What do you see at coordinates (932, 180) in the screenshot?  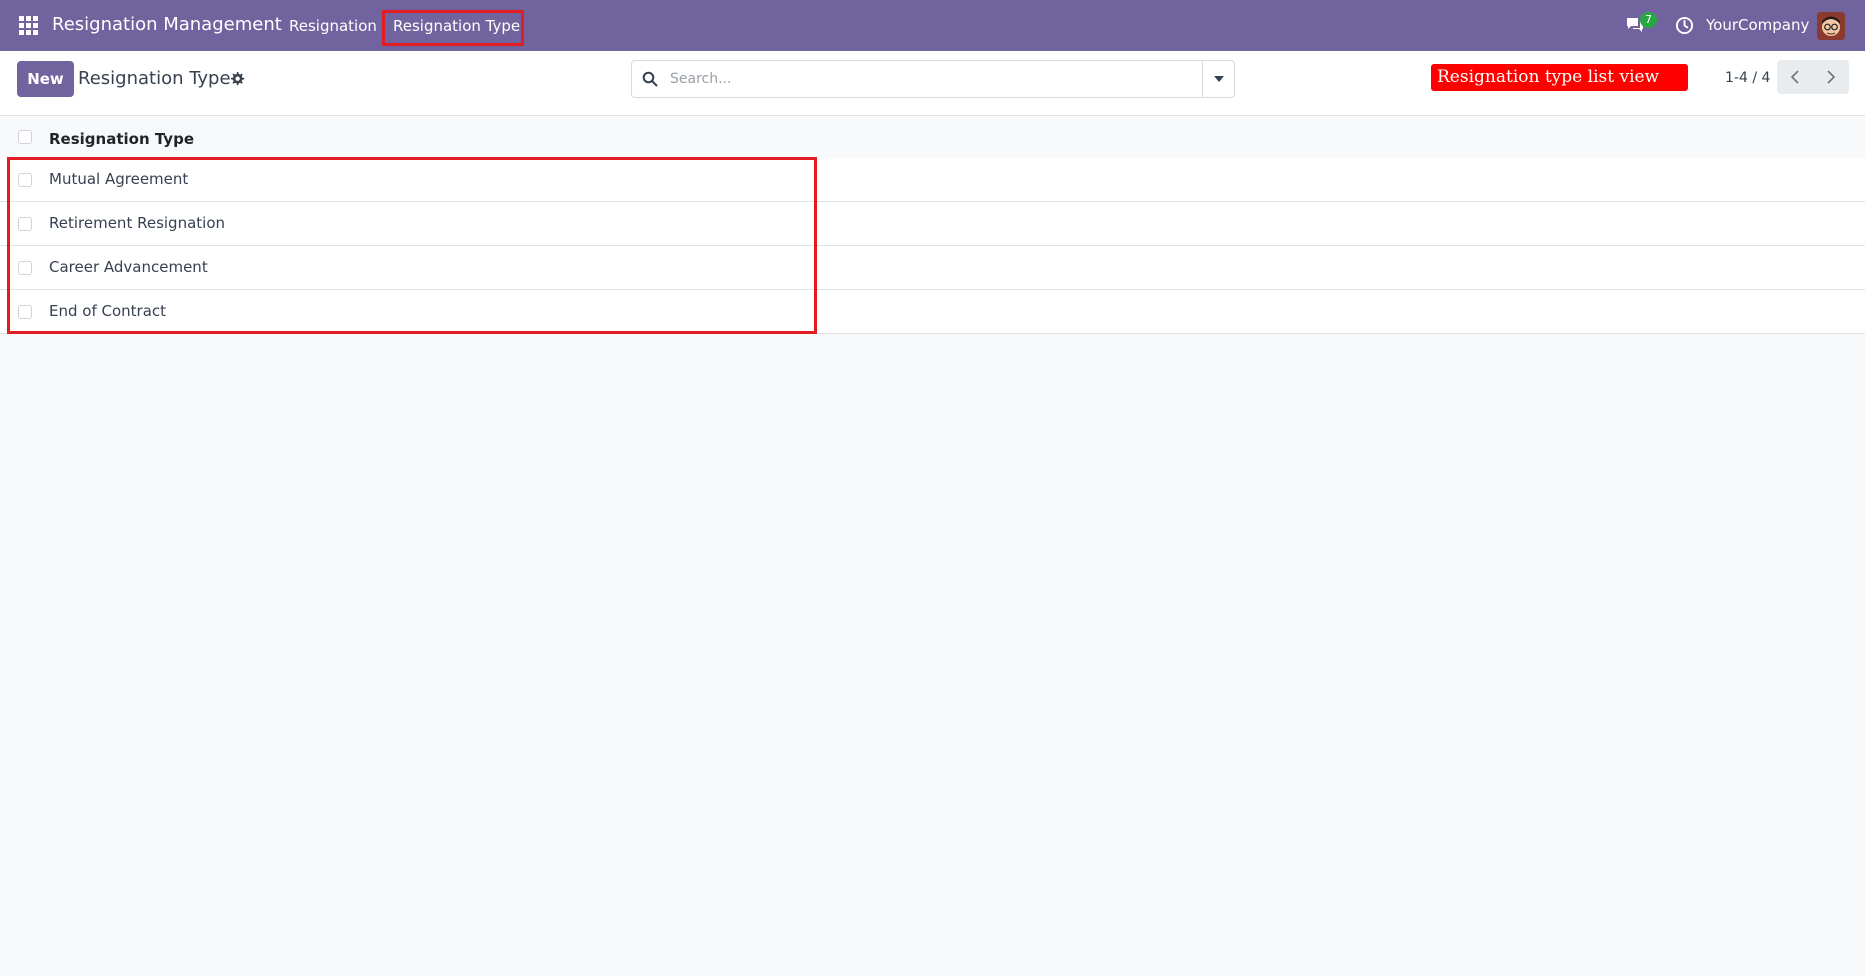 I see `table-row: Mutual Agreement` at bounding box center [932, 180].